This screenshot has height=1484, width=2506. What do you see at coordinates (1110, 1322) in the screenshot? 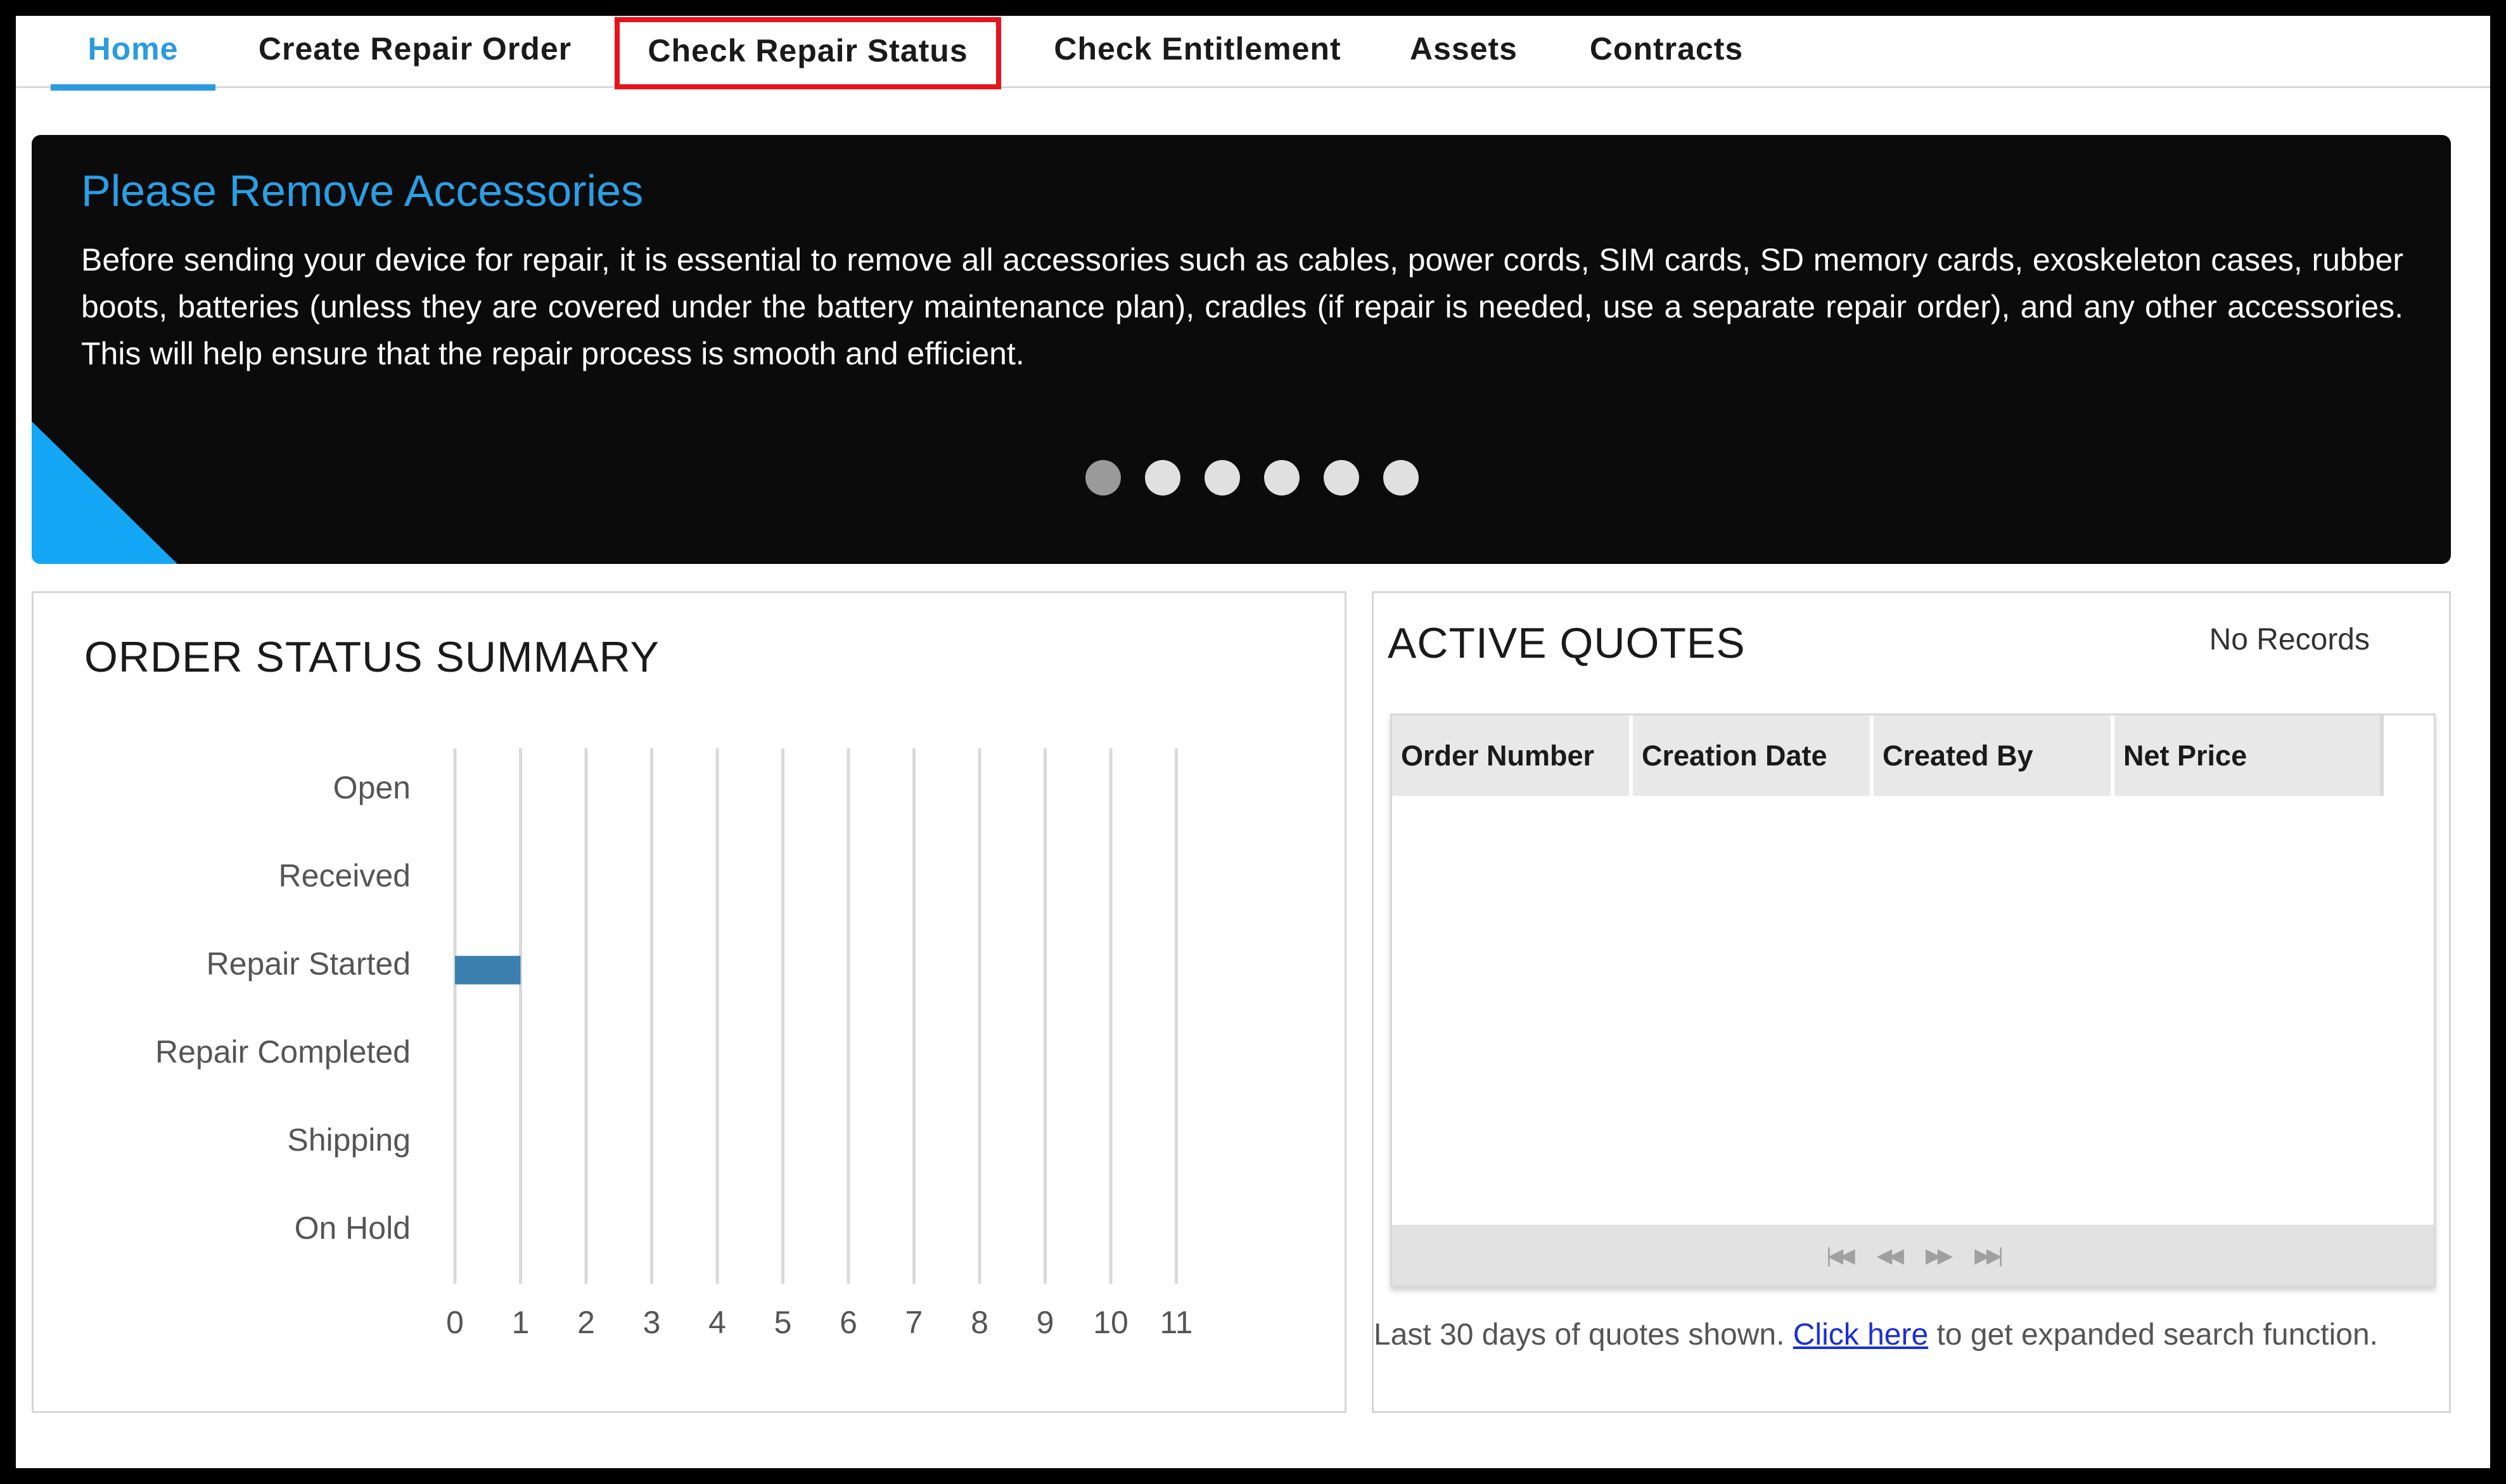
I see `x-tick-label: 10` at bounding box center [1110, 1322].